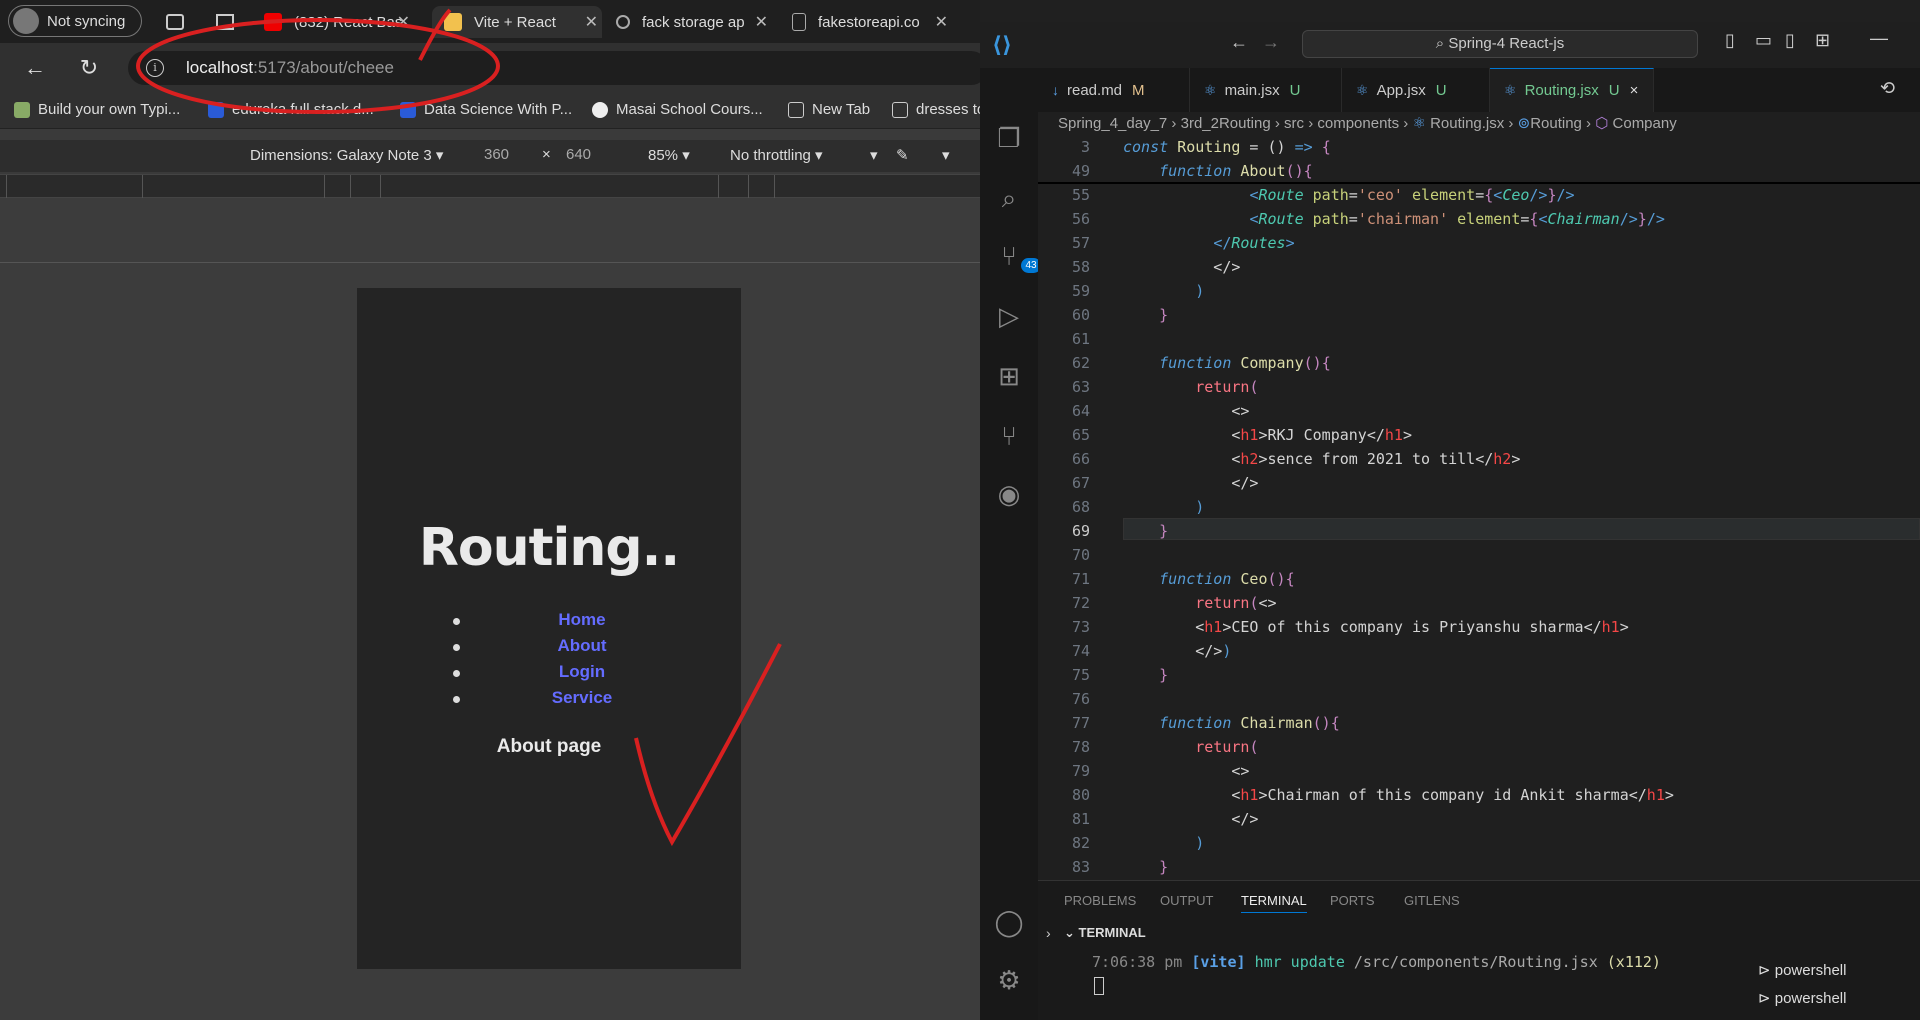 Image resolution: width=1920 pixels, height=1020 pixels. What do you see at coordinates (75, 21) in the screenshot?
I see `profile-button: Not syncing` at bounding box center [75, 21].